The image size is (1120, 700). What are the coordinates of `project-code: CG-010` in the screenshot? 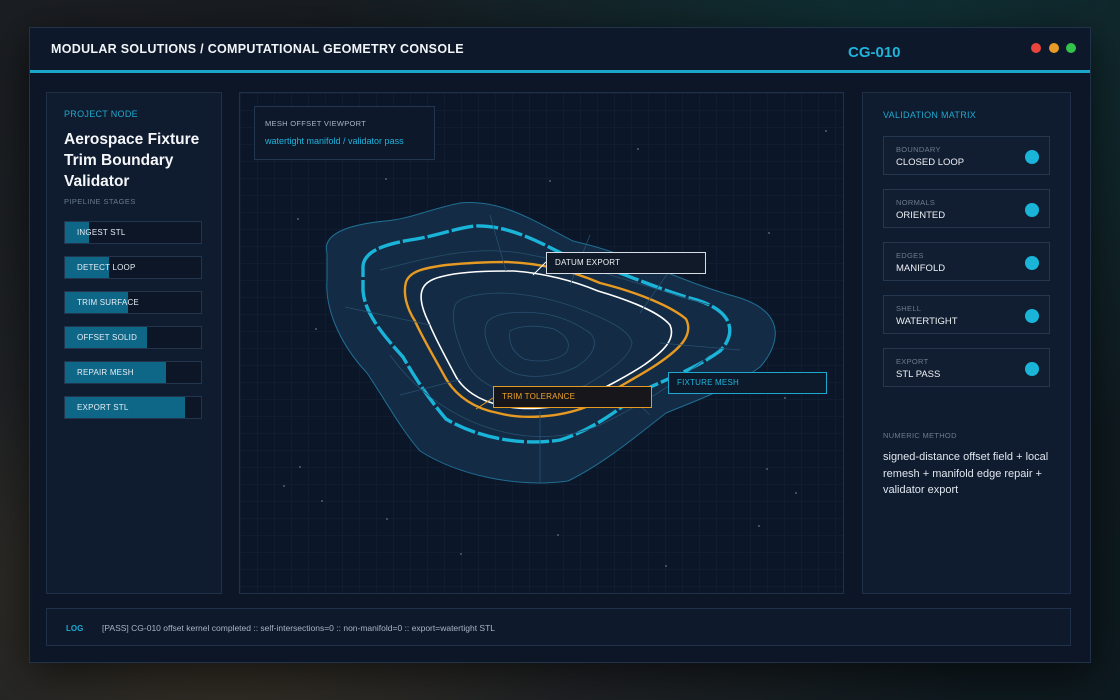 It's located at (874, 52).